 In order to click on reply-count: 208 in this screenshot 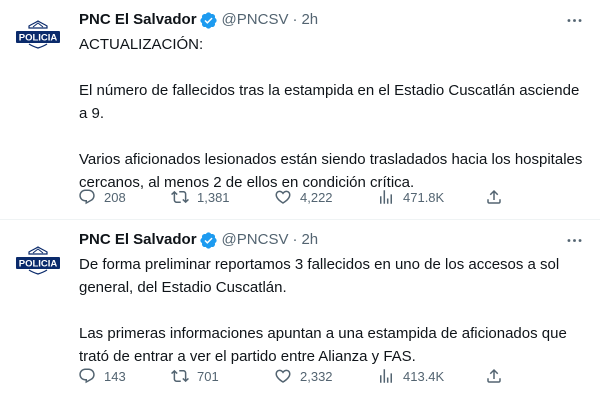, I will do `click(115, 197)`.